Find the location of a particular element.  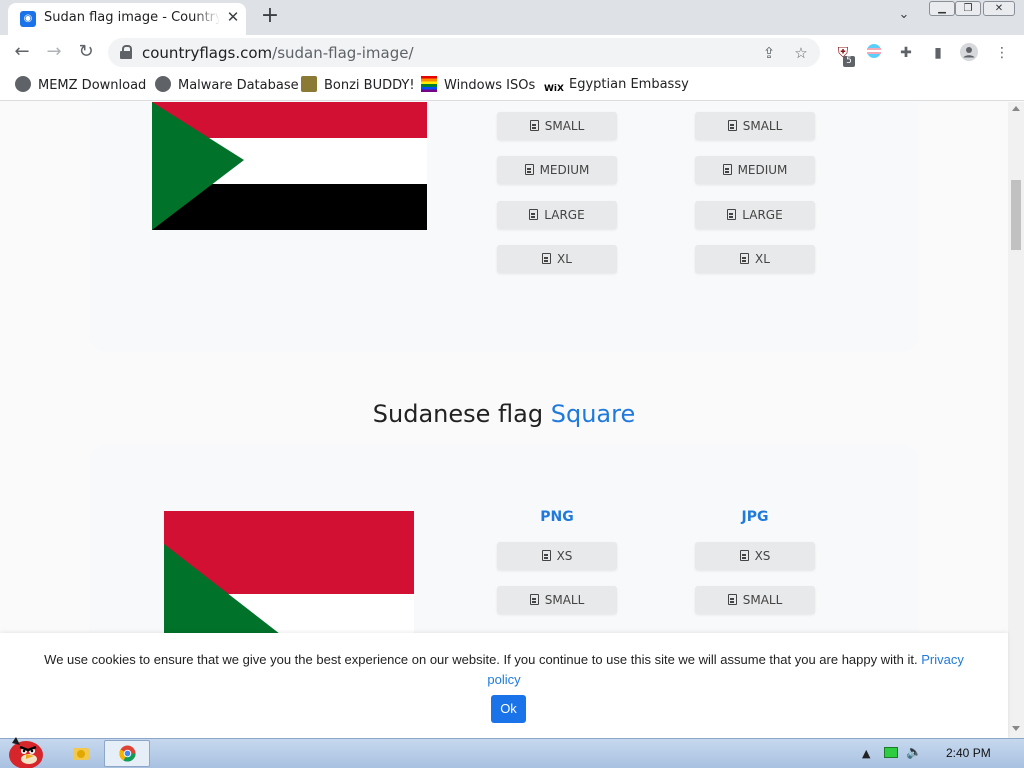

png-xs-button: XS is located at coordinates (557, 556).